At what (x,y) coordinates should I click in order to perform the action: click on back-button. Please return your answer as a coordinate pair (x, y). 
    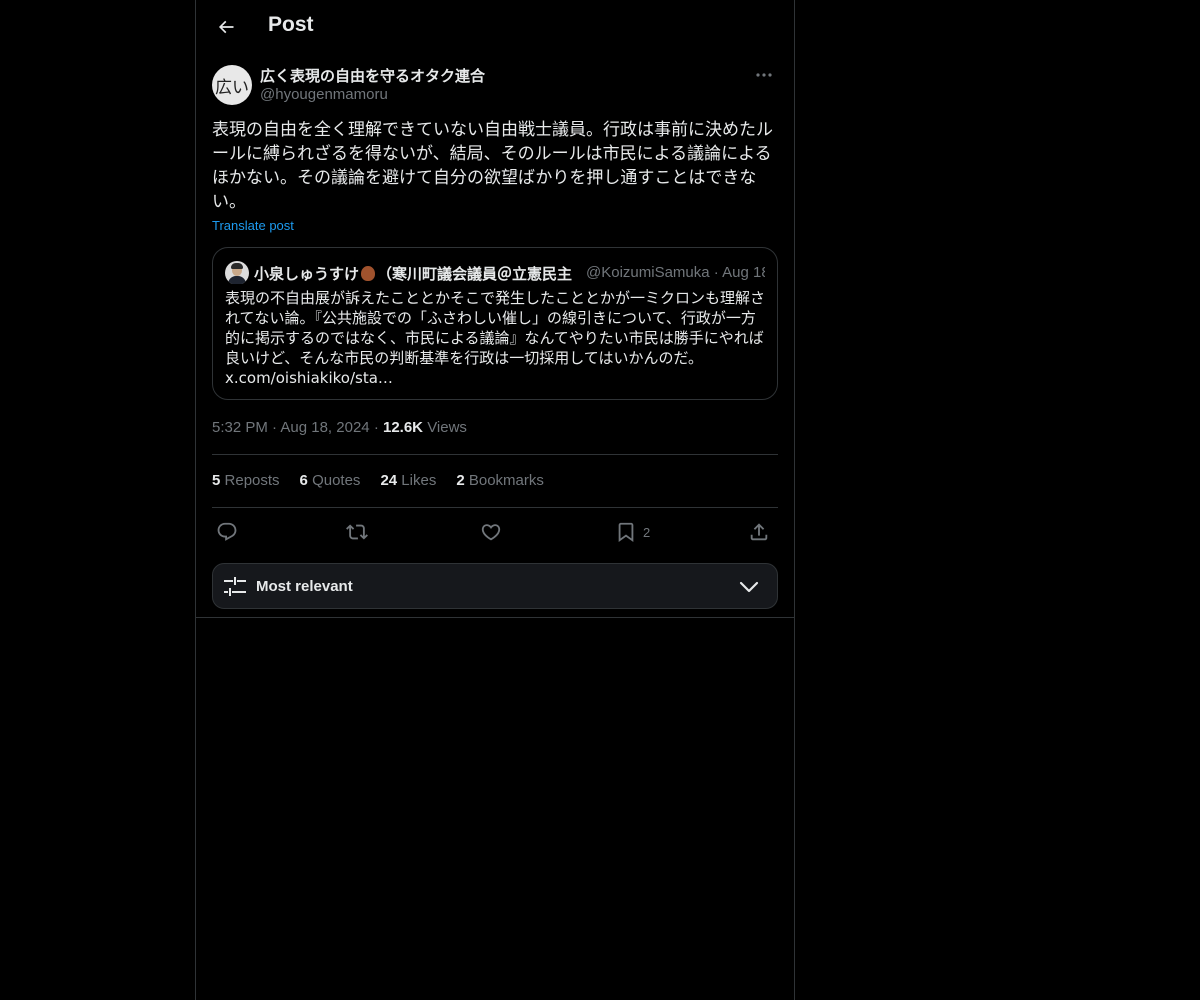
    Looking at the image, I should click on (226, 27).